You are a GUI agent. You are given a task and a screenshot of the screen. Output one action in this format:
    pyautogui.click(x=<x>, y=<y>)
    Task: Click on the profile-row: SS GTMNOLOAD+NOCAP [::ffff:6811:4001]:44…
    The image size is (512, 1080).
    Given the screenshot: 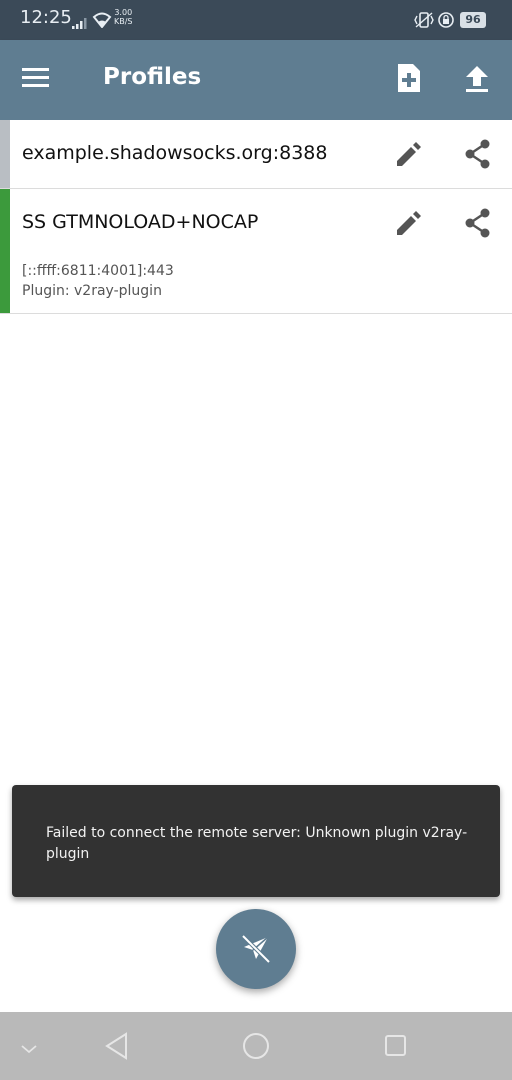 What is the action you would take?
    pyautogui.click(x=256, y=251)
    